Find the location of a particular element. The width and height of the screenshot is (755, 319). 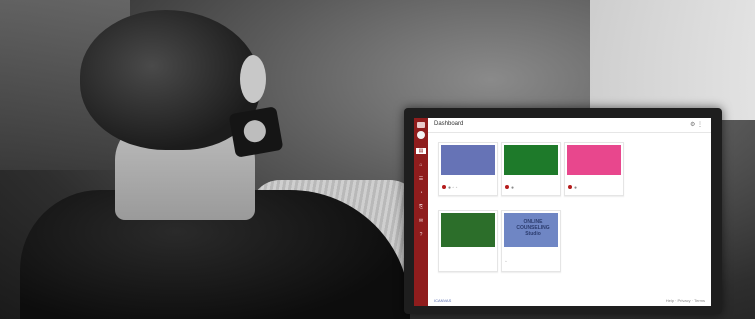

sidebar-item-label: ⎘ is located at coordinates (420, 207).